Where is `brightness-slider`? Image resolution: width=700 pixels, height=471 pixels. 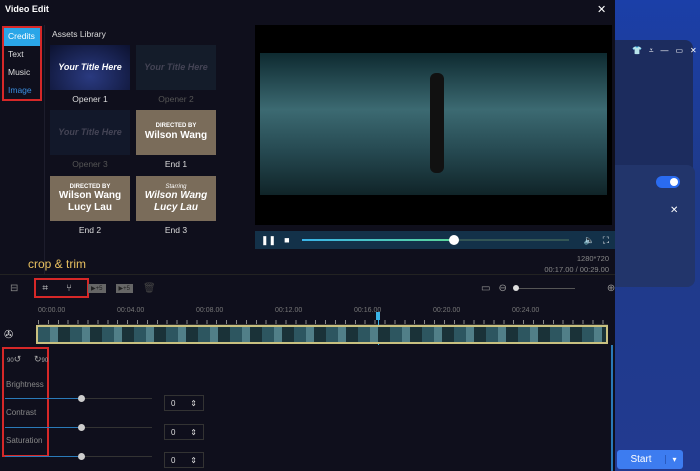 brightness-slider is located at coordinates (78, 398).